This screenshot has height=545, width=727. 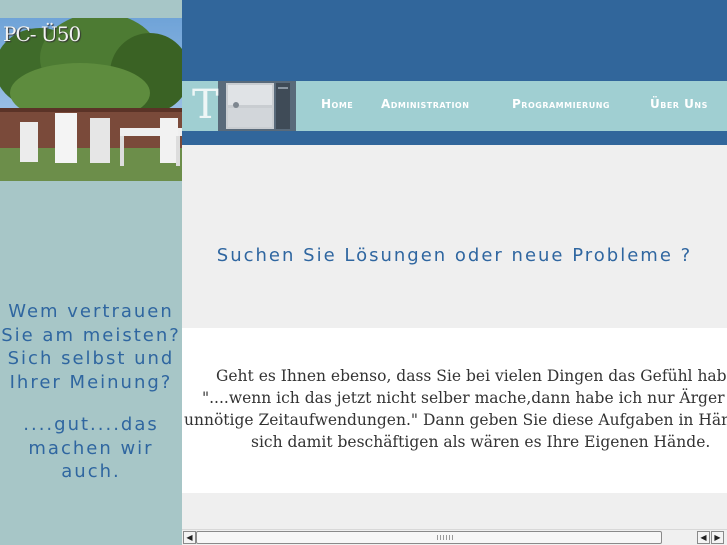 I want to click on quote-line: Wem vertrauen, so click(x=91, y=311).